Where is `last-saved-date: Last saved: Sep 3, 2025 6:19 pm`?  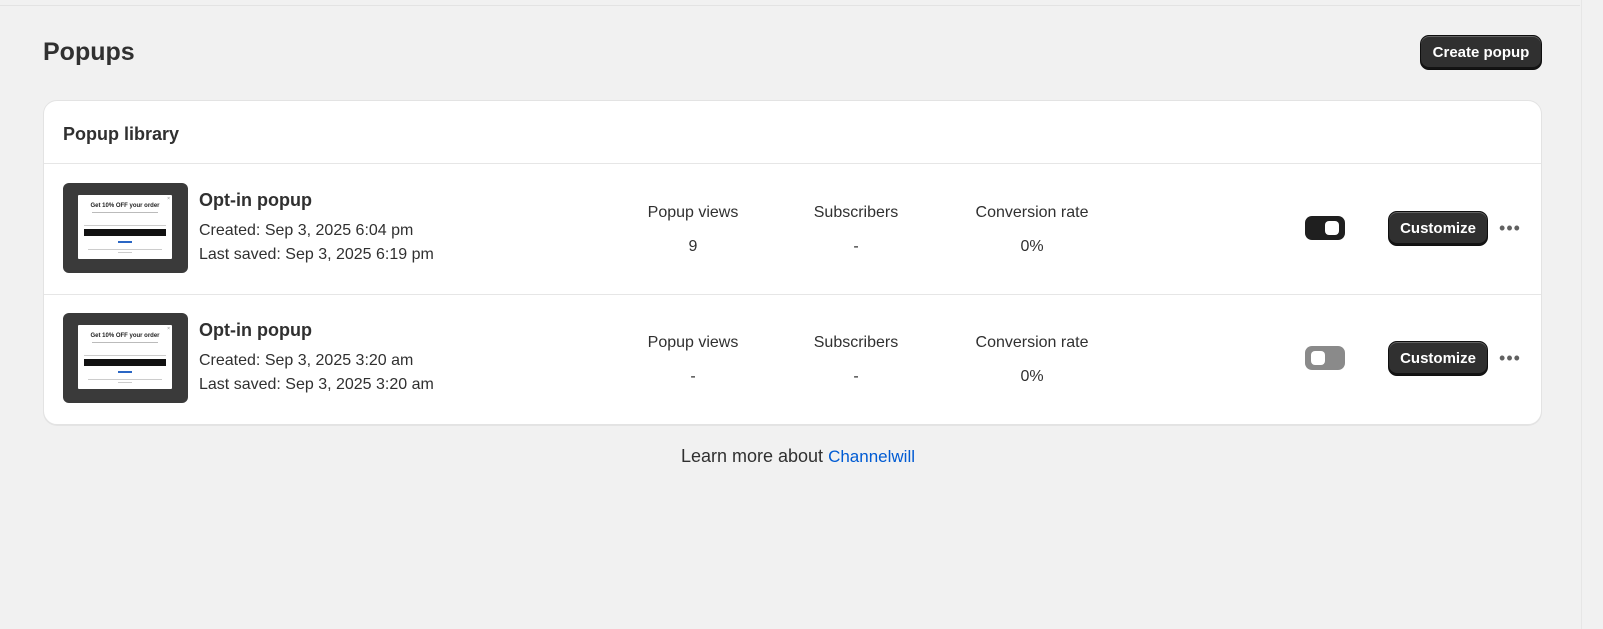
last-saved-date: Last saved: Sep 3, 2025 6:19 pm is located at coordinates (316, 254).